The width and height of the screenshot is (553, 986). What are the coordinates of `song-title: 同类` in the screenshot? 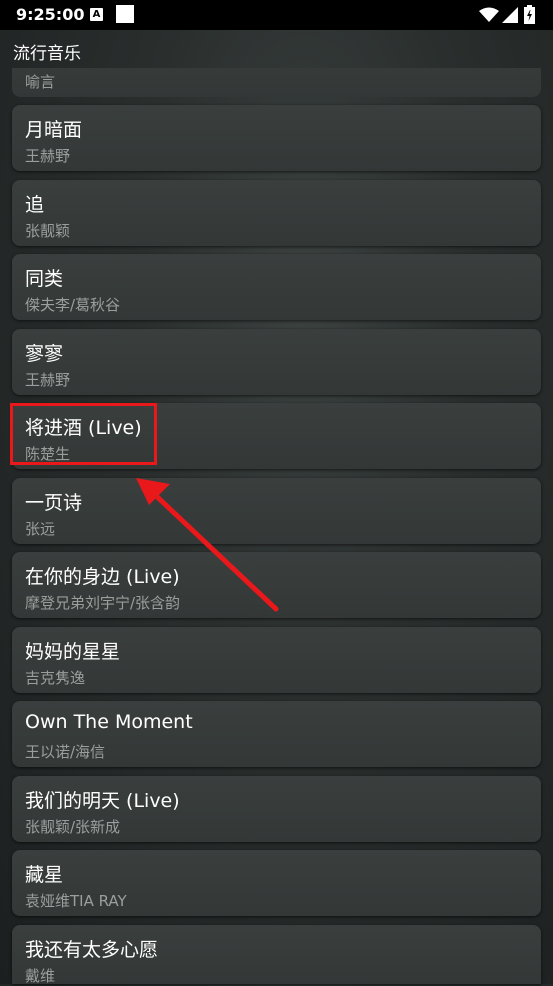 It's located at (44, 279).